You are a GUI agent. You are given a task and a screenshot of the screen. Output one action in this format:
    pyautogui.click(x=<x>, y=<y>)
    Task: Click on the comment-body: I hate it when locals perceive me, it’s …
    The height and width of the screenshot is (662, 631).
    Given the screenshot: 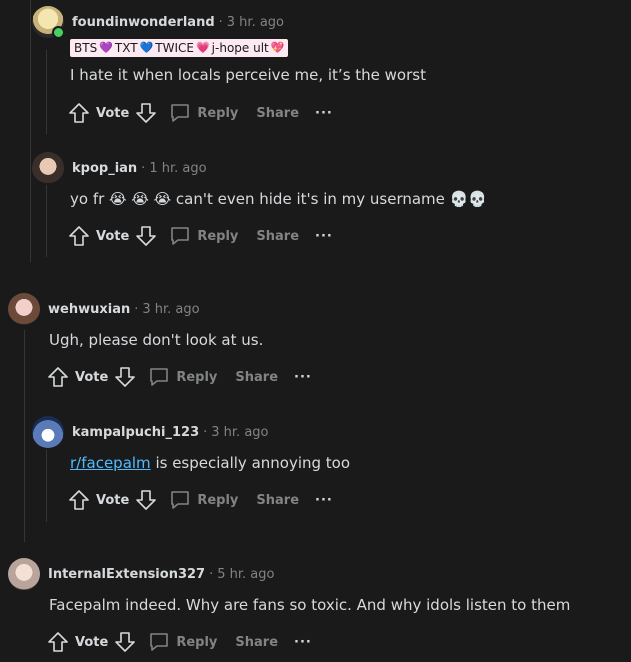 What is the action you would take?
    pyautogui.click(x=248, y=75)
    